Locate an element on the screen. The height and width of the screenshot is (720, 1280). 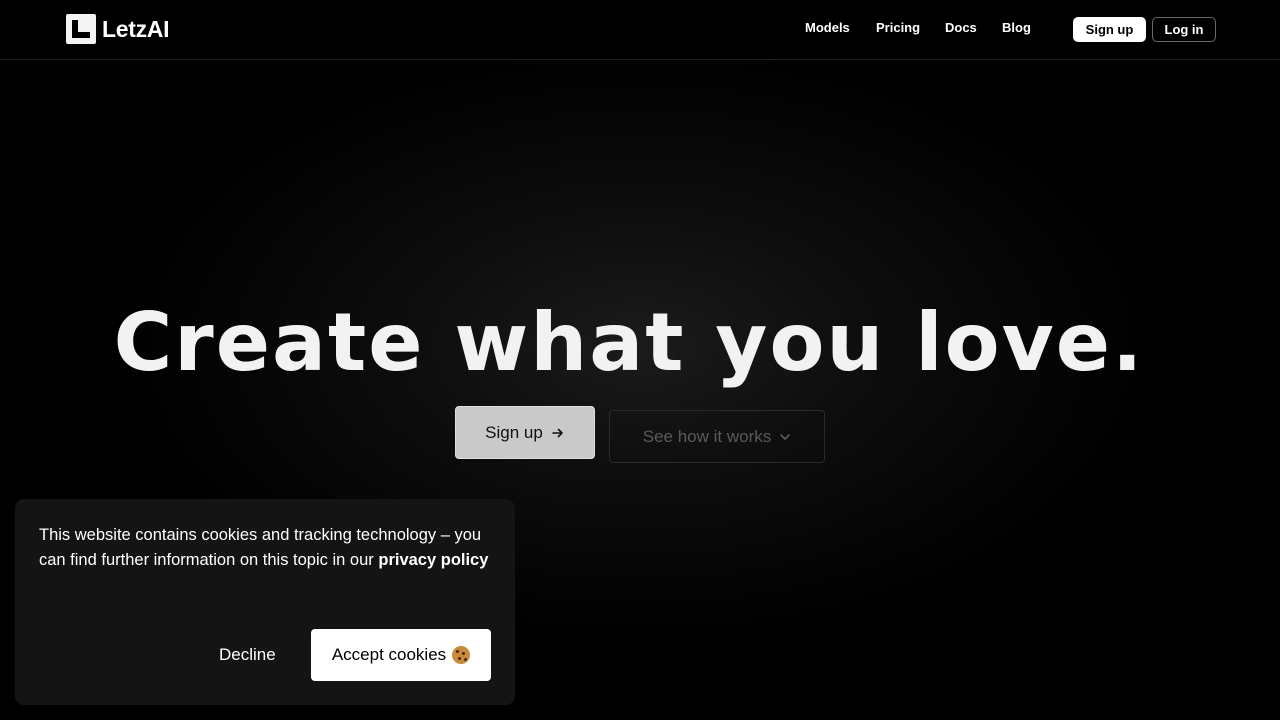
arrow-right-icon is located at coordinates (558, 433).